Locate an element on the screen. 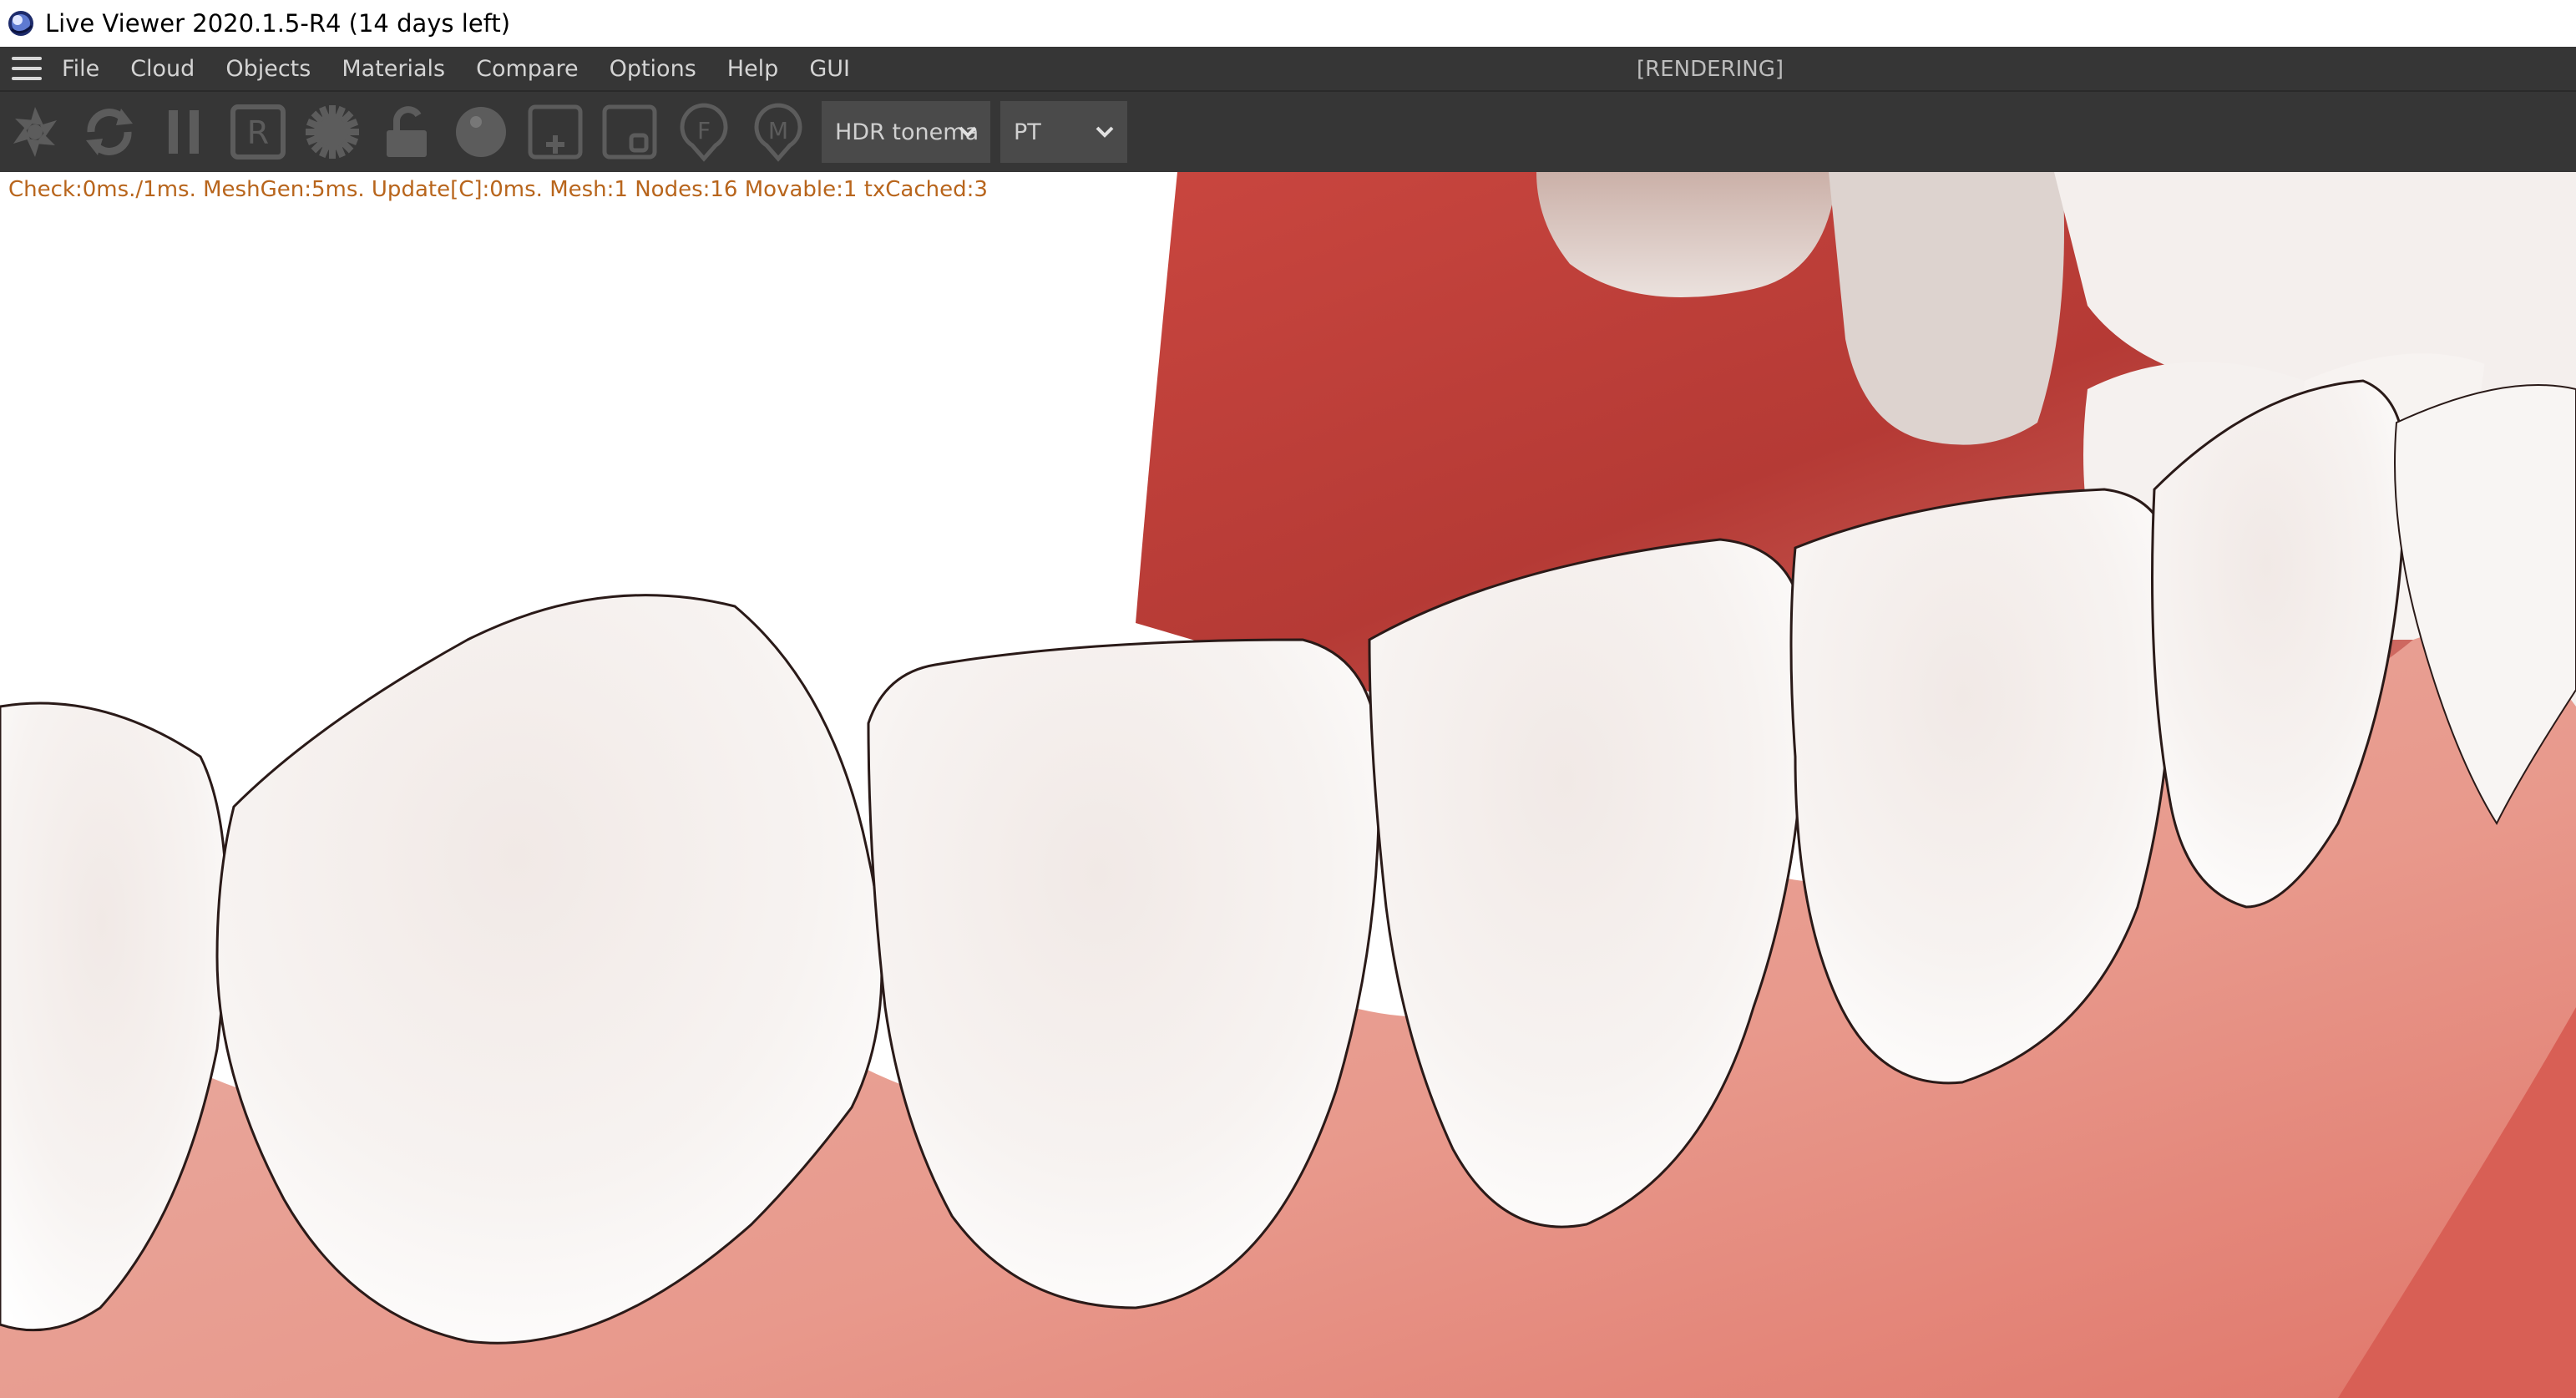  svg-text: R is located at coordinates (258, 132).